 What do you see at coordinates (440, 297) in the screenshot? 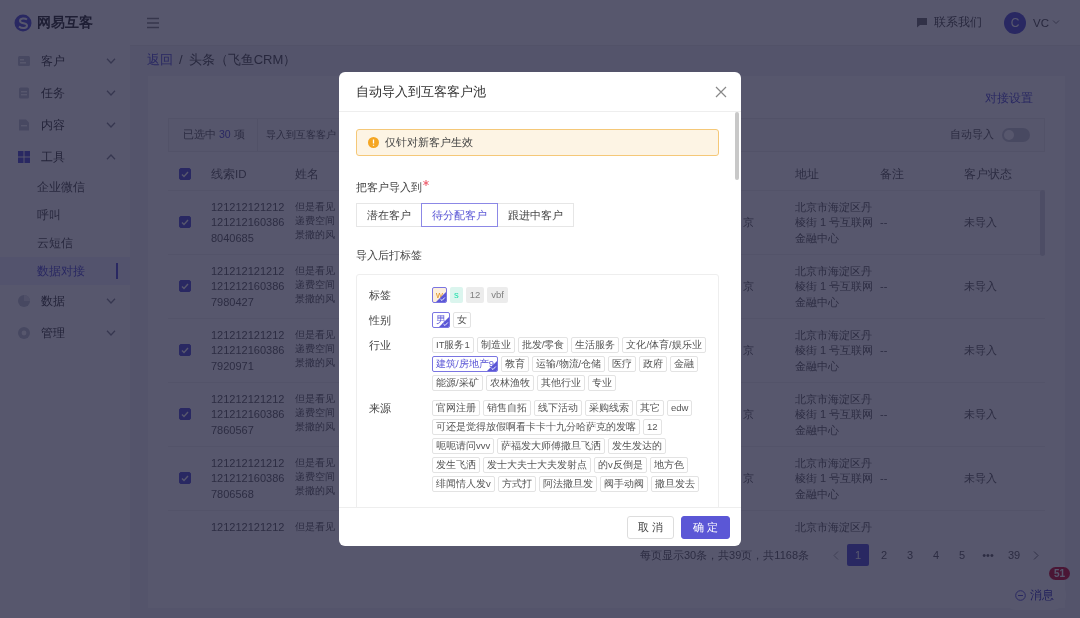
I see `check-corner-icon` at bounding box center [440, 297].